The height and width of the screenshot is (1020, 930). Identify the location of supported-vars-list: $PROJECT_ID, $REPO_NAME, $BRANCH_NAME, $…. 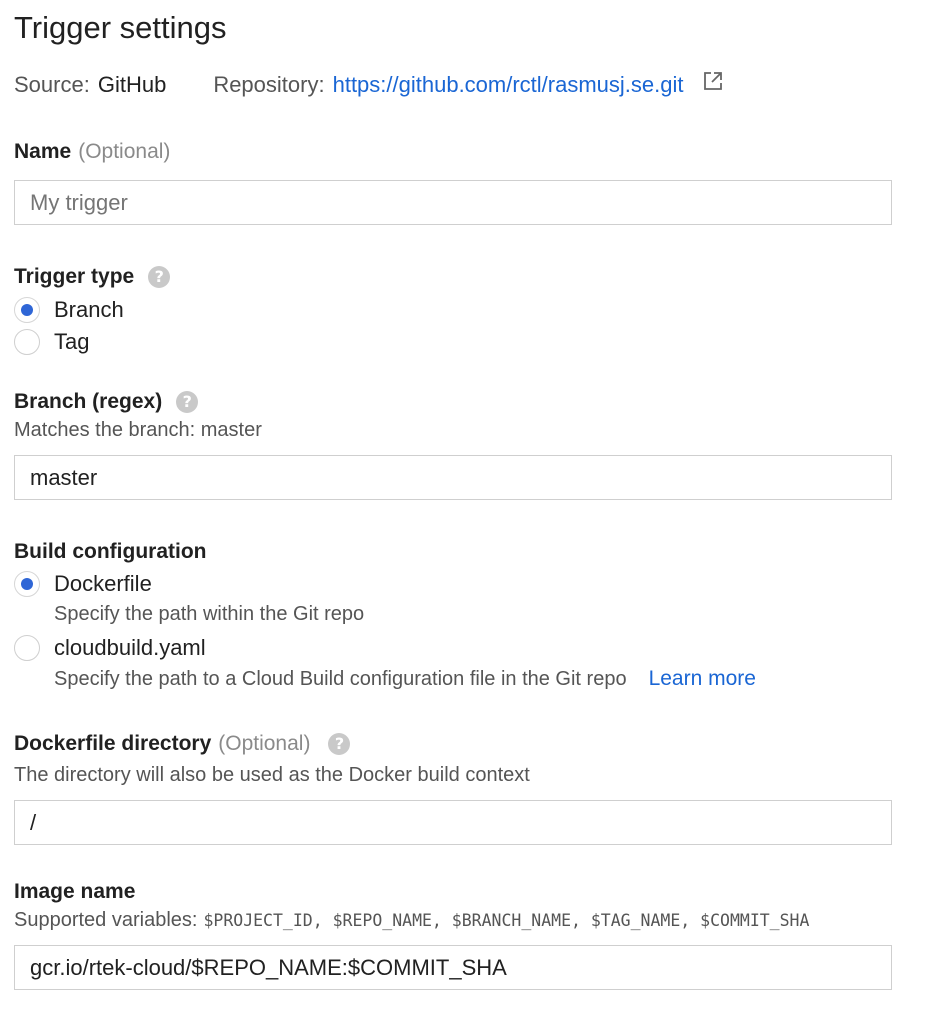
(506, 920).